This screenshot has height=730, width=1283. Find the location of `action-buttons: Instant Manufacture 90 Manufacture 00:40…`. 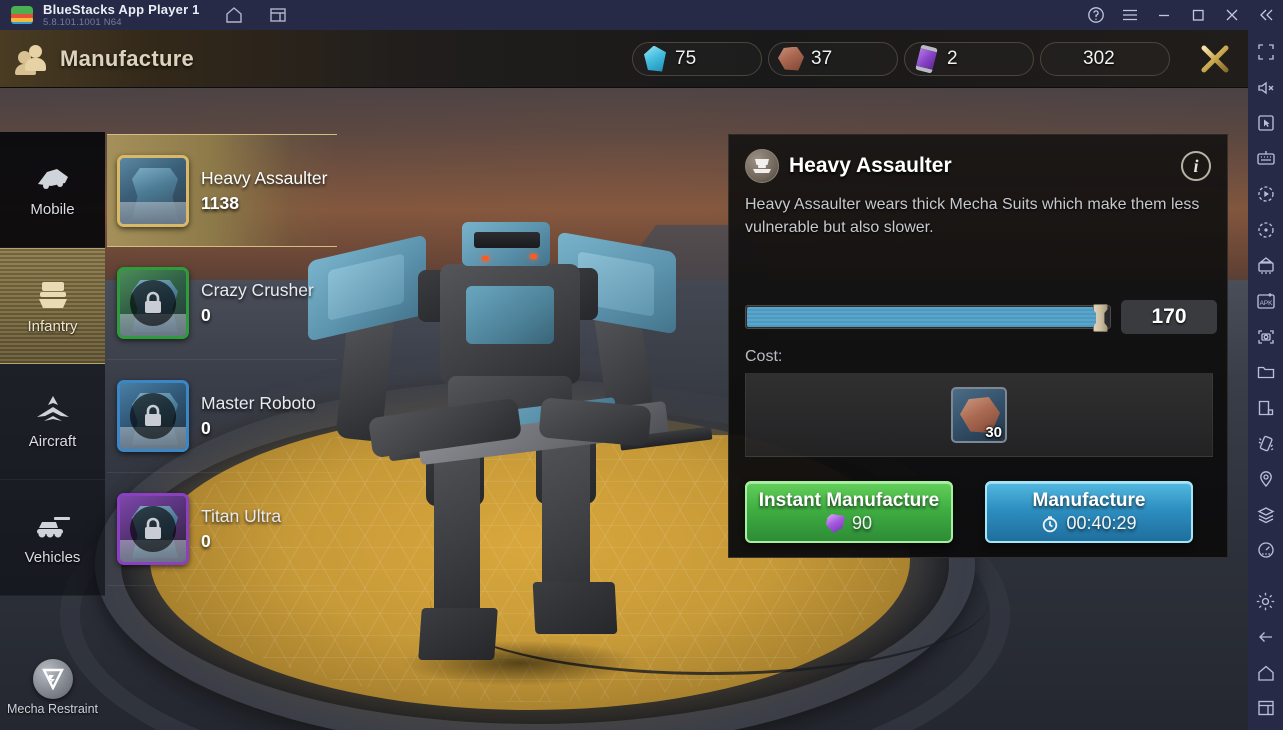

action-buttons: Instant Manufacture 90 Manufacture 00:40… is located at coordinates (969, 512).